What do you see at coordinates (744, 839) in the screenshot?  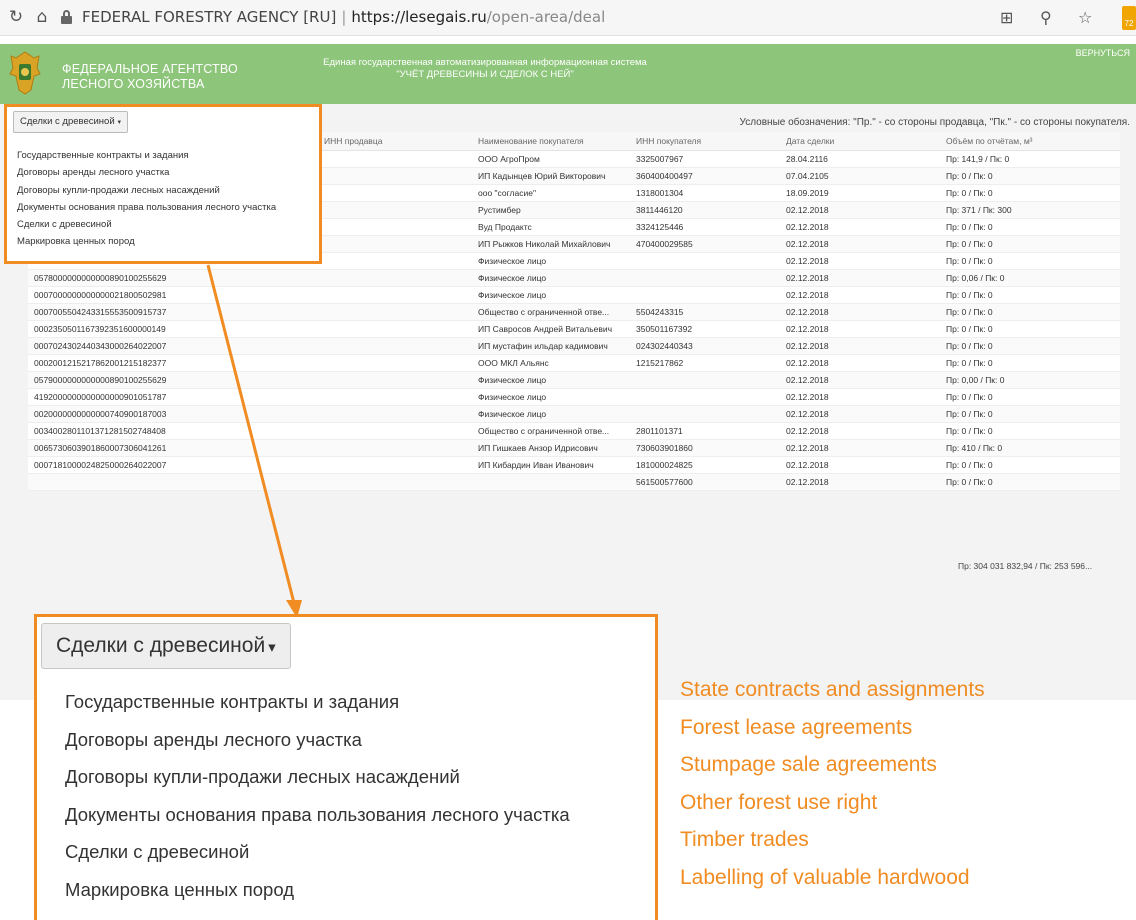 I see `translation-item: Timber trades` at bounding box center [744, 839].